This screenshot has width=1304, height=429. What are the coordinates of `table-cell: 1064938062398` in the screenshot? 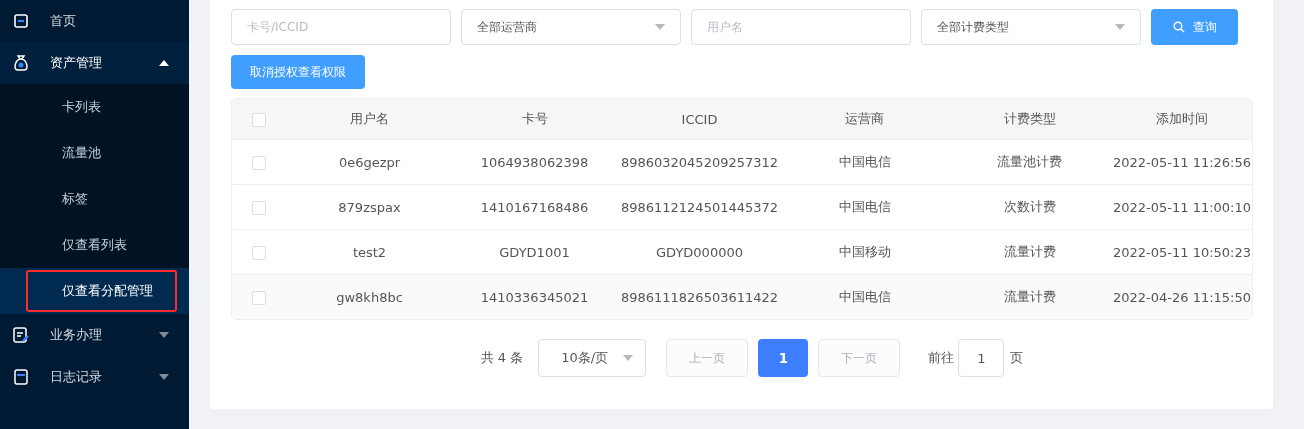 It's located at (534, 162).